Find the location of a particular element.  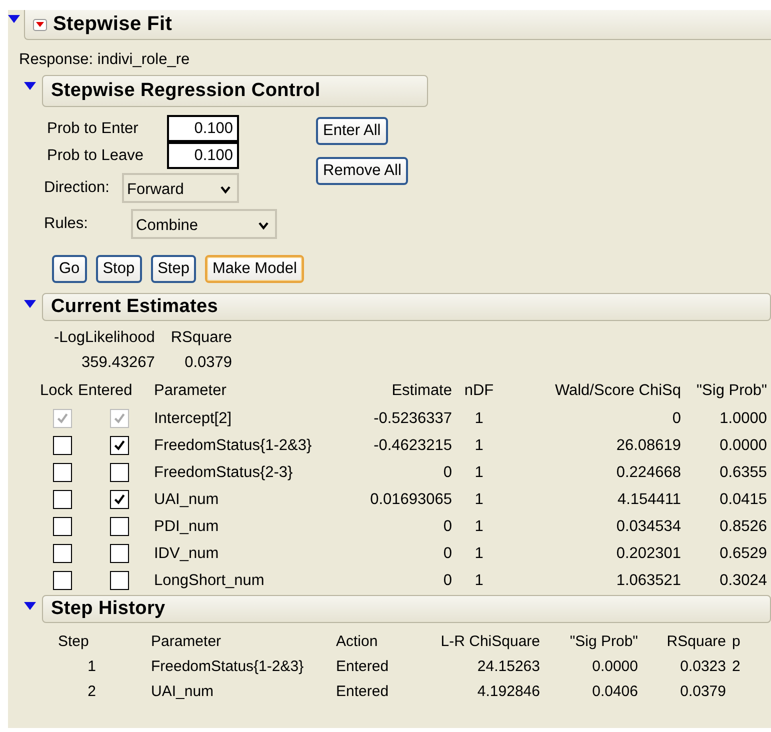

column-header: L-R ChiSquare is located at coordinates (490, 641).